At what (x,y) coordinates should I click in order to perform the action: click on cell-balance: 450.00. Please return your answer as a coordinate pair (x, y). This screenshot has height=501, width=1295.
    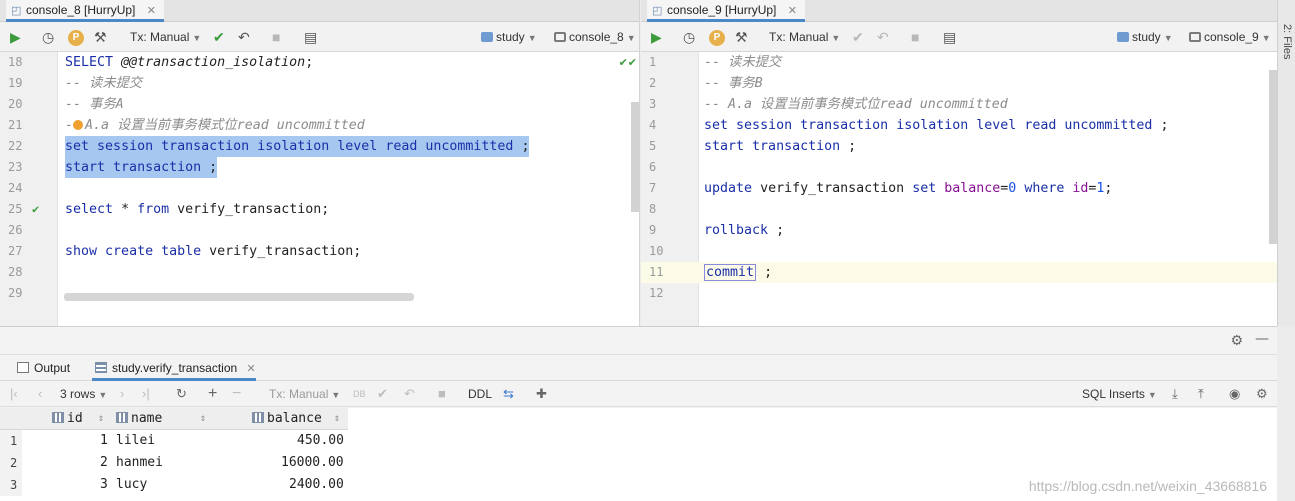
    Looking at the image, I should click on (320, 441).